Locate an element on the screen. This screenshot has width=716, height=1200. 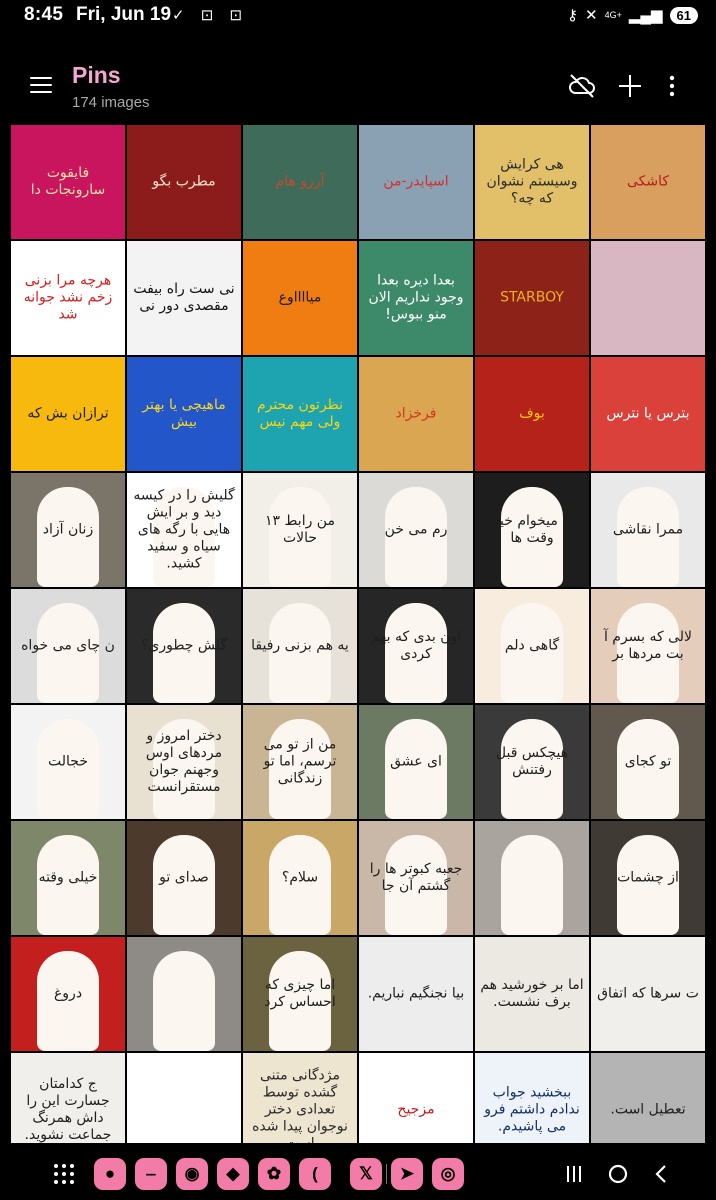
recents-icon is located at coordinates (574, 1174).